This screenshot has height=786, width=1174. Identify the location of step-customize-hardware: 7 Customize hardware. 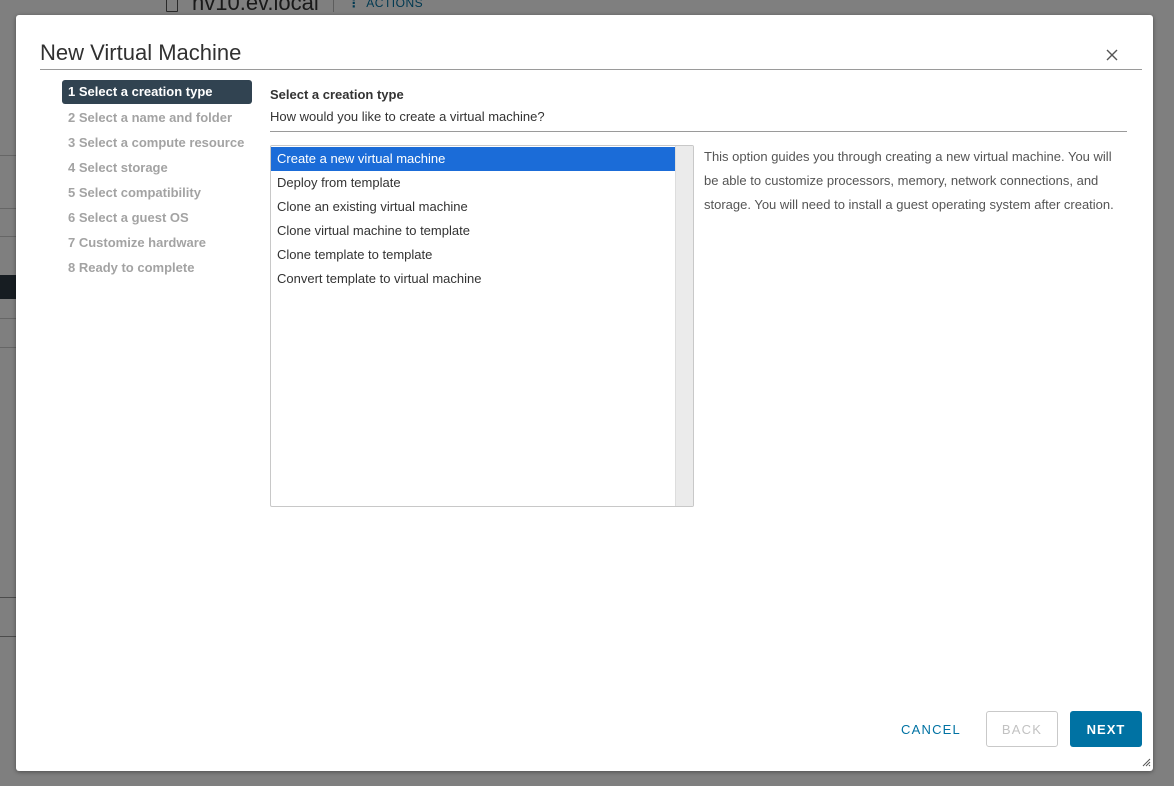
(137, 242).